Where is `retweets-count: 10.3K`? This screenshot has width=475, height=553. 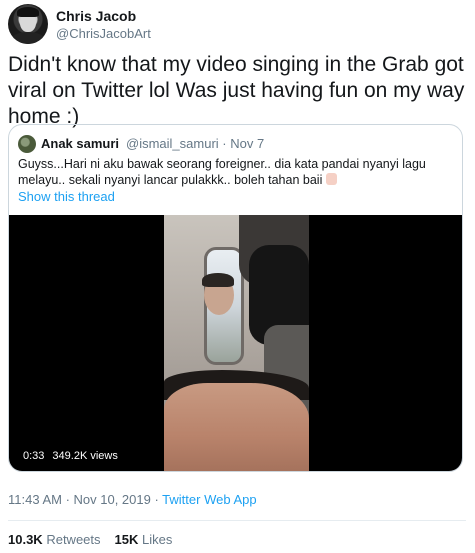
retweets-count: 10.3K is located at coordinates (25, 539).